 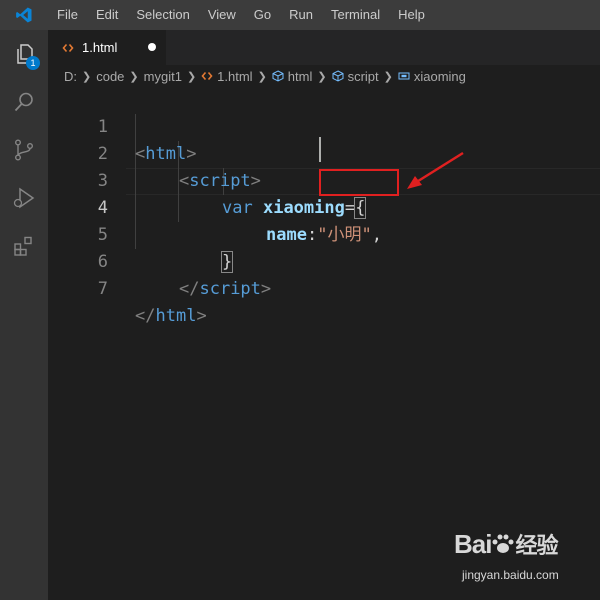 What do you see at coordinates (176, 316) in the screenshot?
I see `tag-name: html` at bounding box center [176, 316].